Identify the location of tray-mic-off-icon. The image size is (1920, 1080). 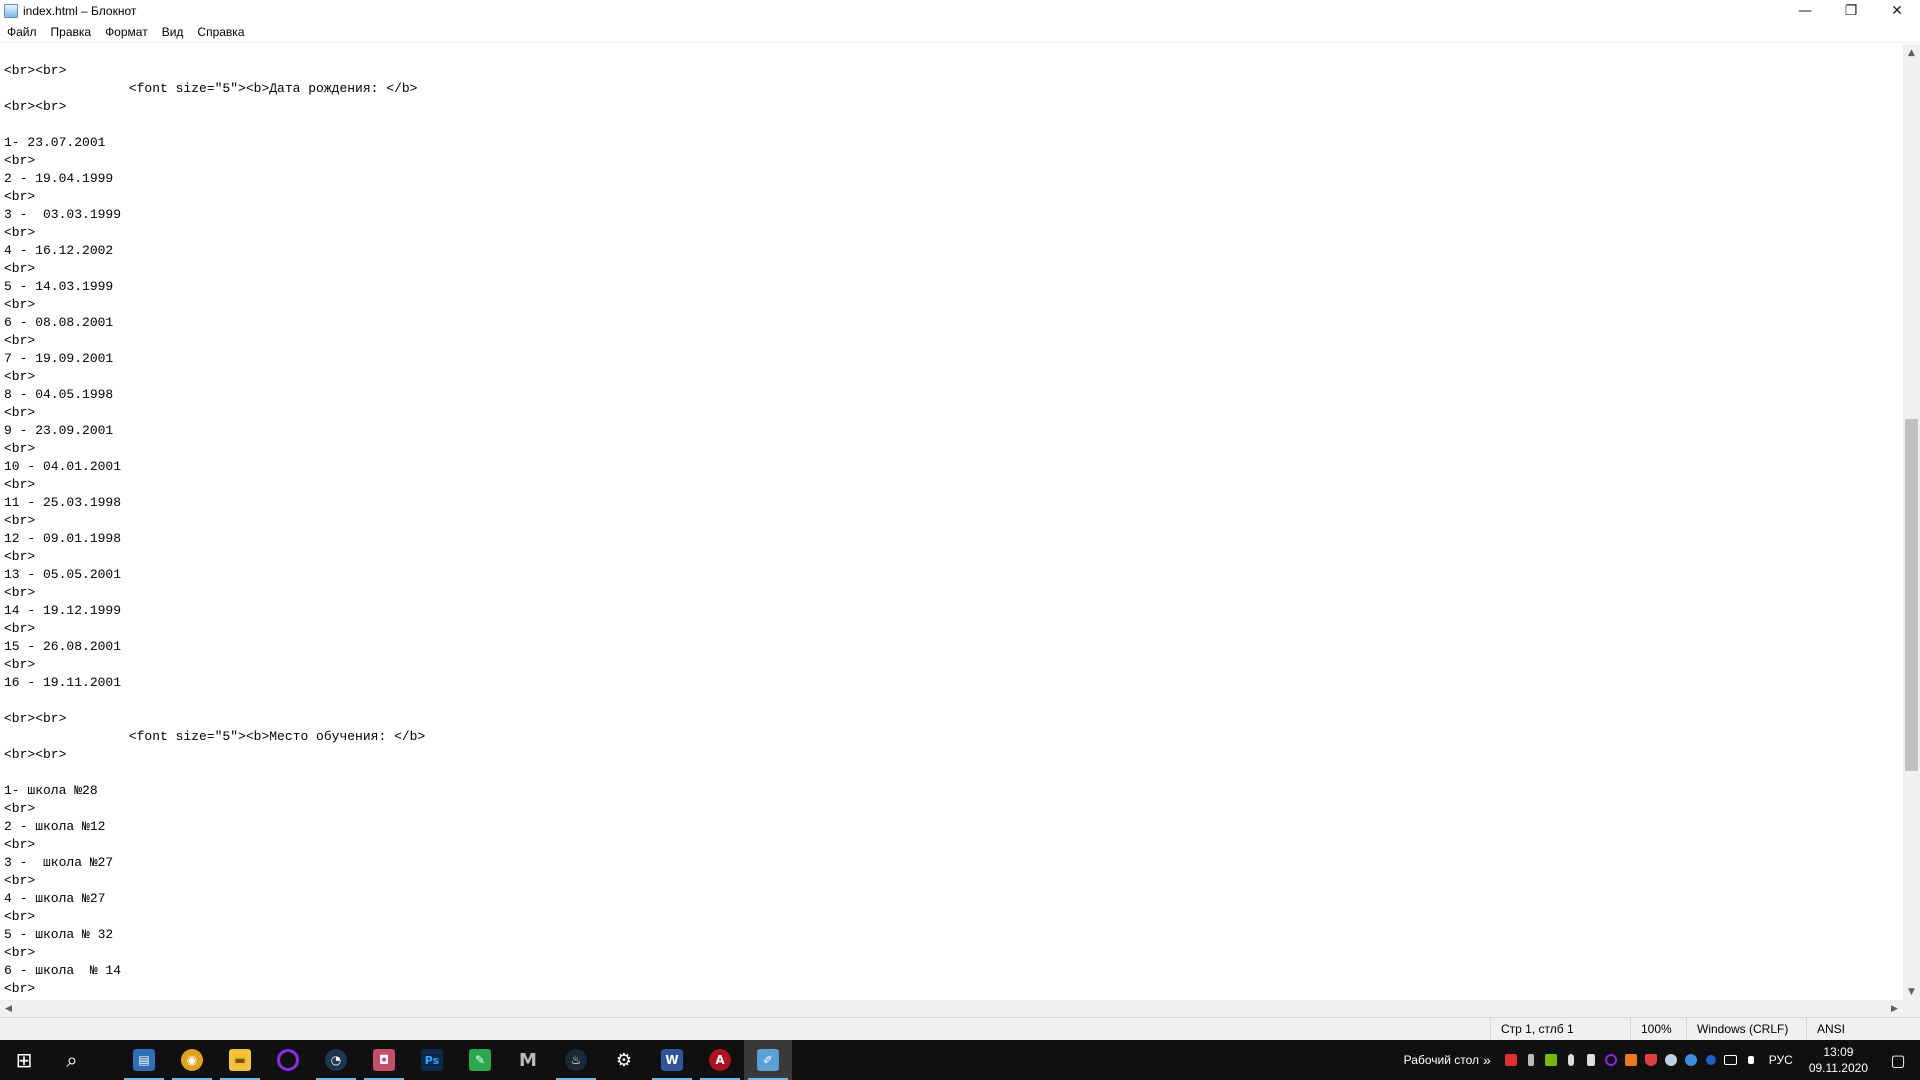
(1531, 1060).